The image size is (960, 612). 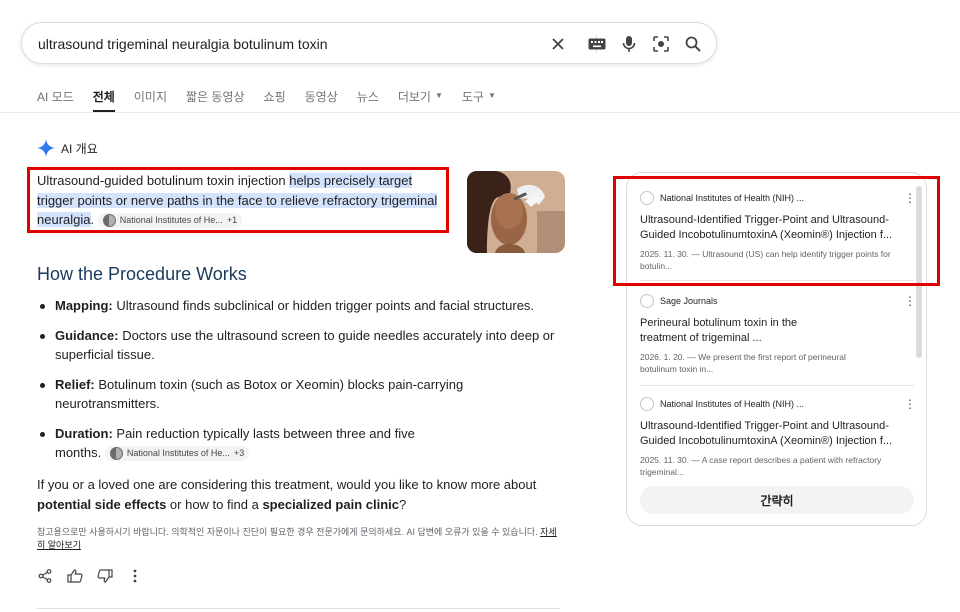 What do you see at coordinates (102, 504) in the screenshot?
I see `followup-emphasis: potential side effects` at bounding box center [102, 504].